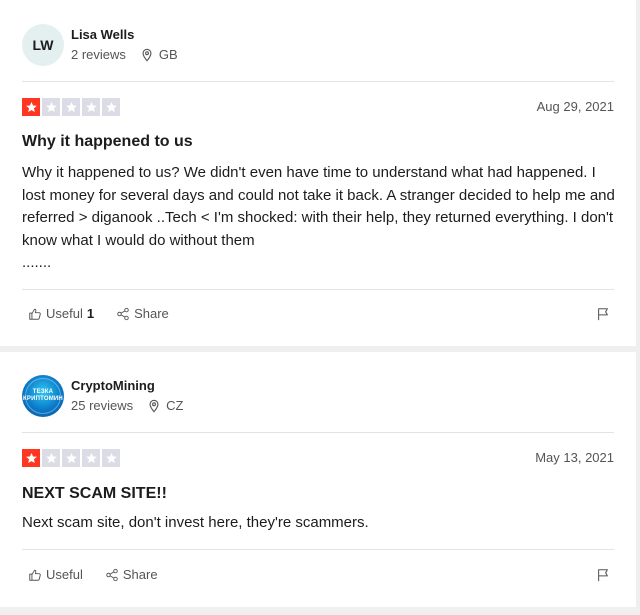 The width and height of the screenshot is (640, 615). What do you see at coordinates (575, 106) in the screenshot?
I see `review-date: Aug 29, 2021` at bounding box center [575, 106].